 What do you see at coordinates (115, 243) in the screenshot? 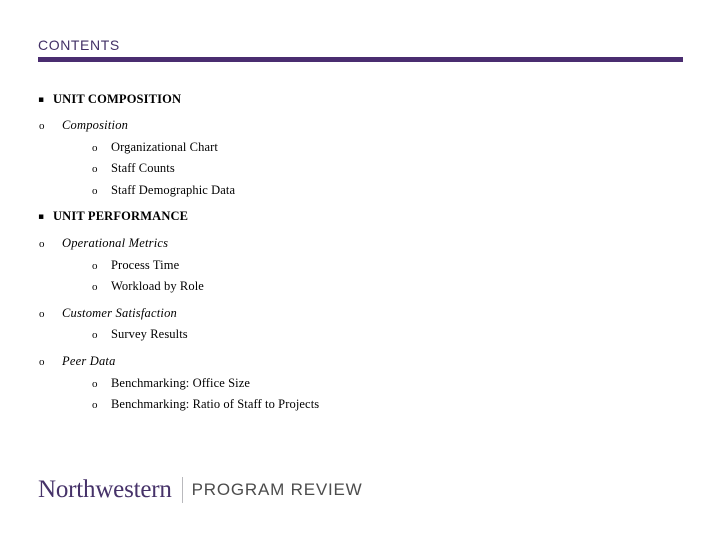
I see `outline-item-label: Operational Metrics` at bounding box center [115, 243].